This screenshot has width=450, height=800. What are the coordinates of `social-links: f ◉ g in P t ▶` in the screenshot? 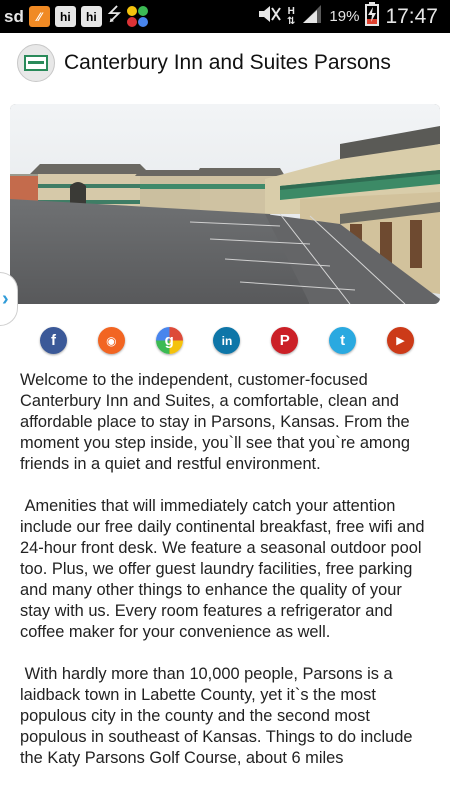 It's located at (227, 340).